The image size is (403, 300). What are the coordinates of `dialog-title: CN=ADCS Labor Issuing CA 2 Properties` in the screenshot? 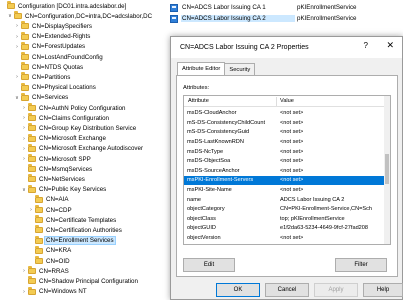 It's located at (244, 47).